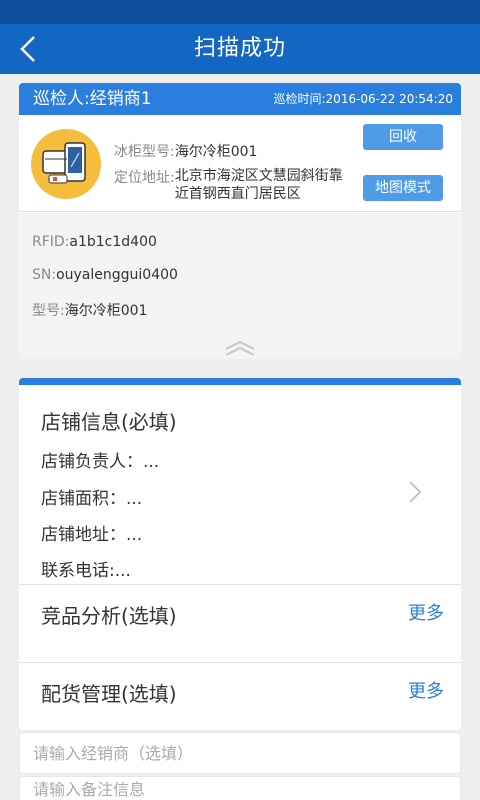 The height and width of the screenshot is (800, 480). I want to click on distribution-title: 配货管理(选填), so click(109, 694).